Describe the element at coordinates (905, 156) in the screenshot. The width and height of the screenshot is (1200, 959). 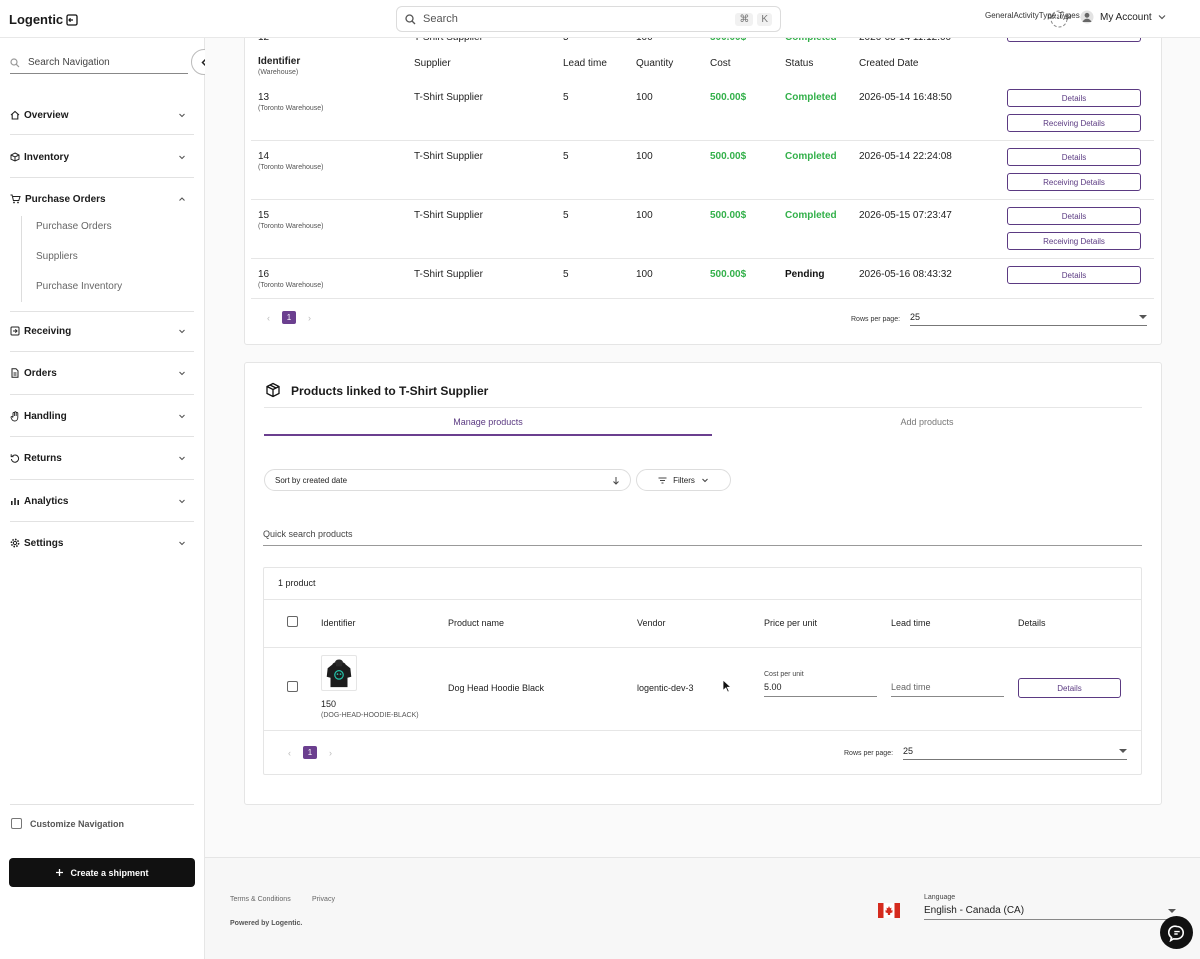
I see `row-date: 2026-05-14 22:24:08` at that location.